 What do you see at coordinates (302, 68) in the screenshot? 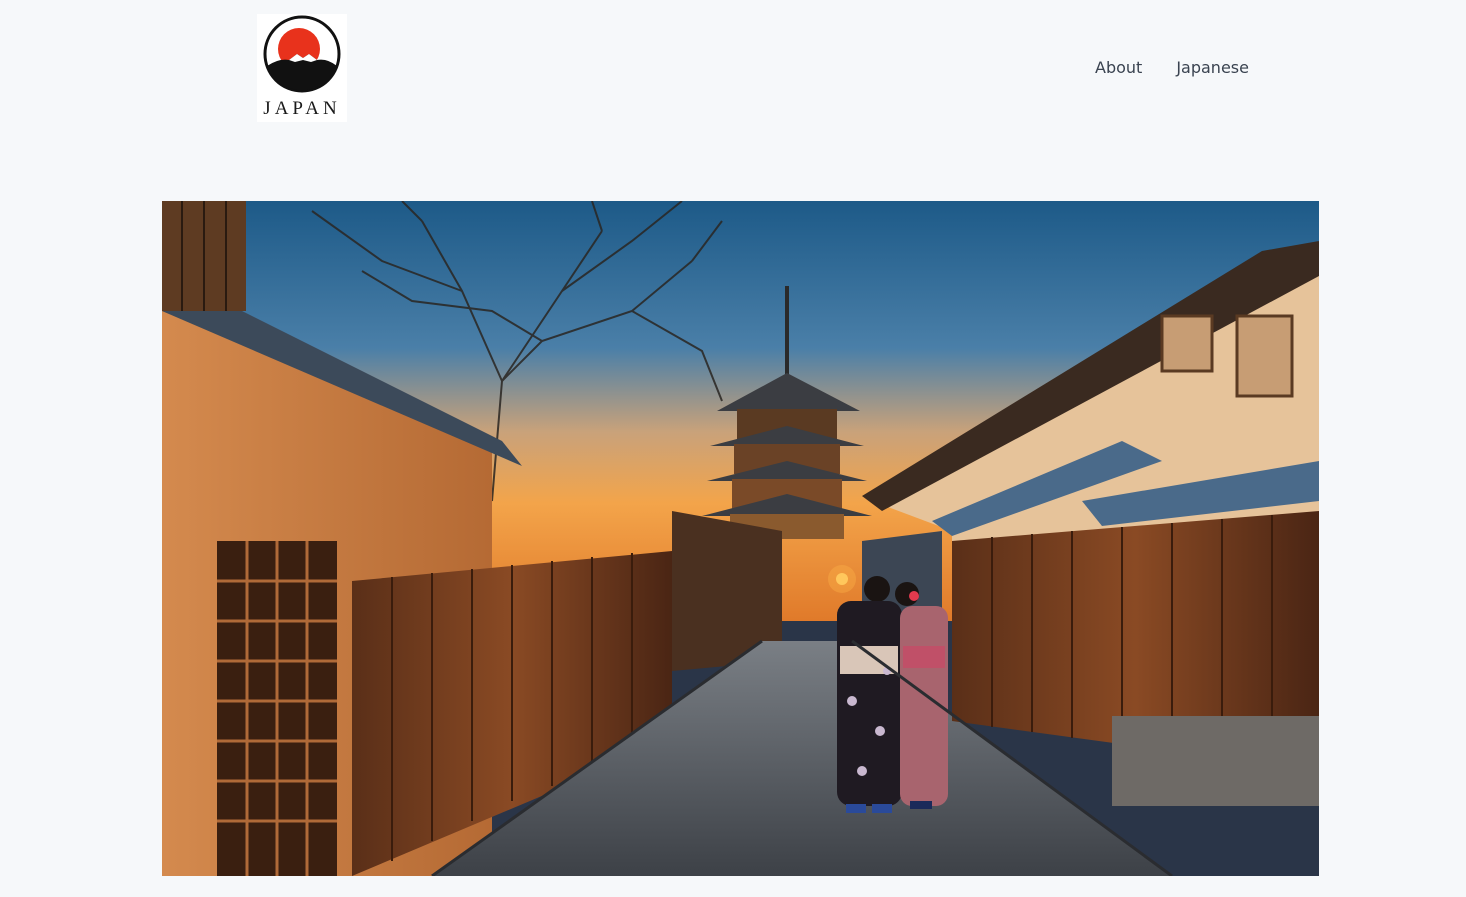
I see `site-logo: JAPAN` at bounding box center [302, 68].